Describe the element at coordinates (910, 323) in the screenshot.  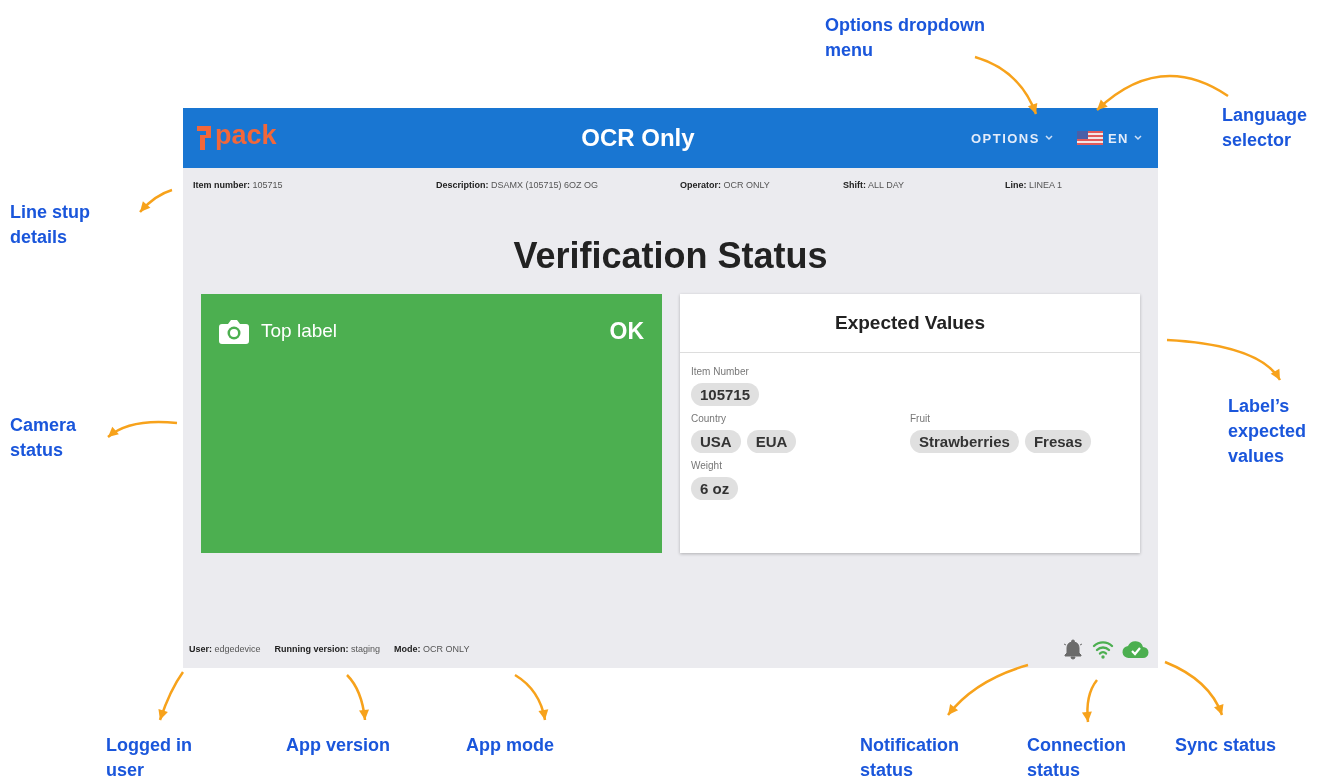
I see `card-title: Expected Values` at that location.